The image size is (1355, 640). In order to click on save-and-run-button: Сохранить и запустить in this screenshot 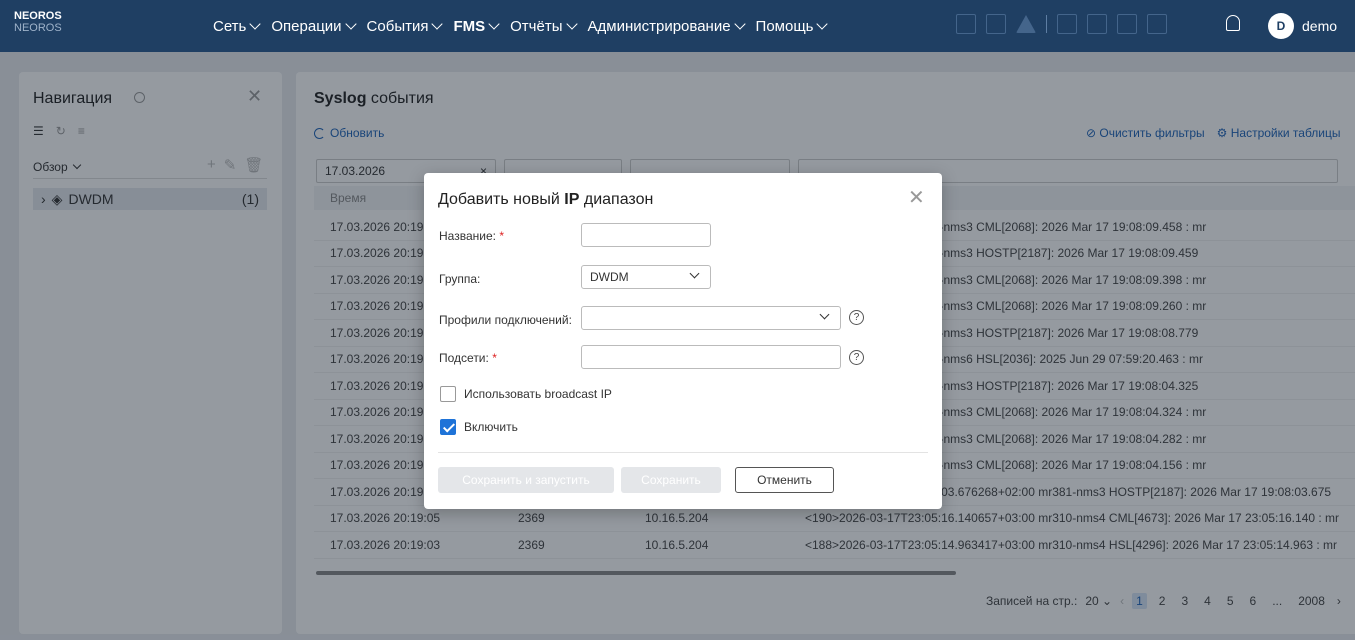, I will do `click(526, 480)`.